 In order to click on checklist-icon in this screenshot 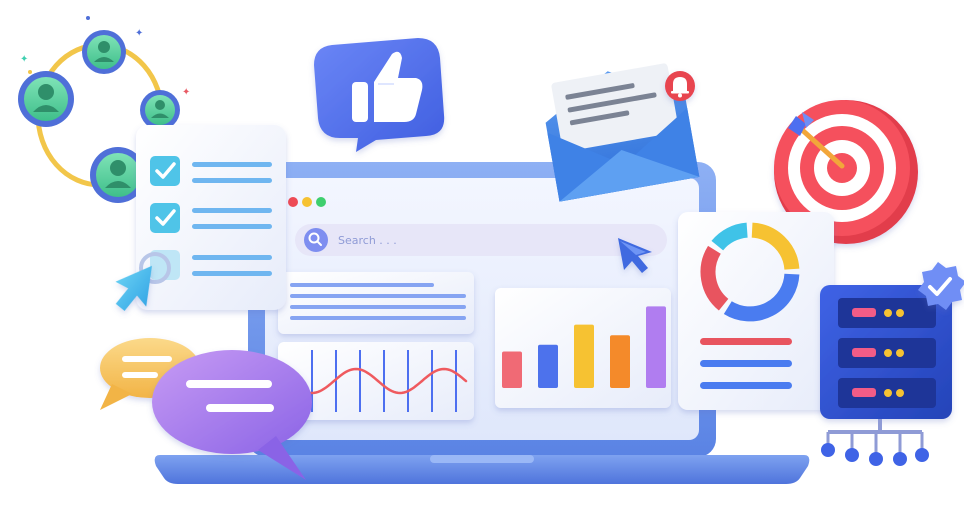, I will do `click(200, 218)`.